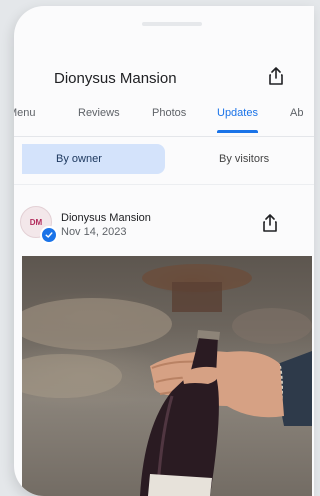 Image resolution: width=320 pixels, height=496 pixels. Describe the element at coordinates (164, 228) in the screenshot. I see `post-header: DM Dionysus Mansion Nov 14, 2023` at that location.